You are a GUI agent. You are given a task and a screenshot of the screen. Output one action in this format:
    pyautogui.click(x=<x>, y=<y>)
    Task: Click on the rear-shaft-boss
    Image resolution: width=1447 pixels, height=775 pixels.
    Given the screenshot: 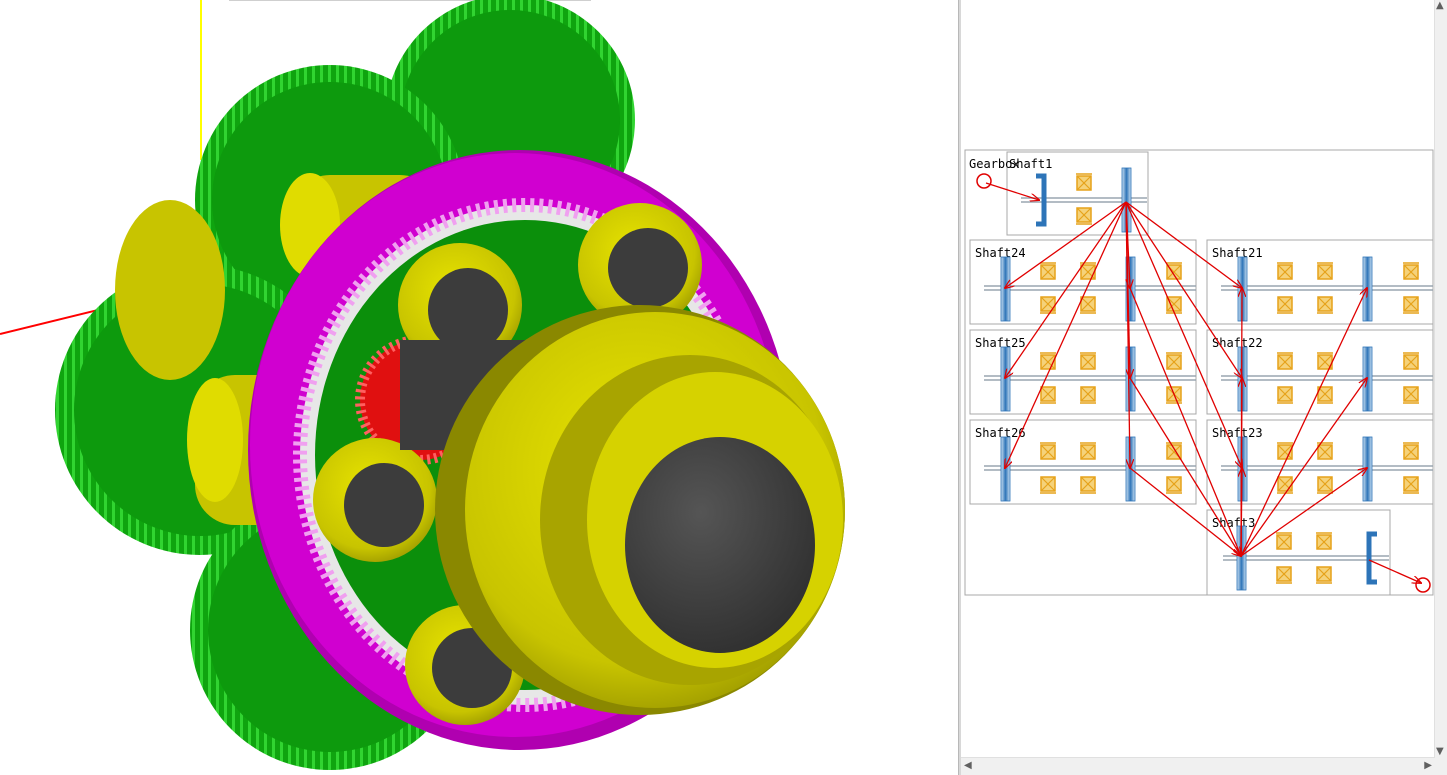 What is the action you would take?
    pyautogui.click(x=170, y=290)
    